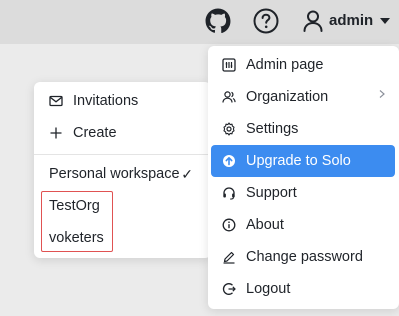  What do you see at coordinates (114, 174) in the screenshot?
I see `workspace-label: Personal workspace` at bounding box center [114, 174].